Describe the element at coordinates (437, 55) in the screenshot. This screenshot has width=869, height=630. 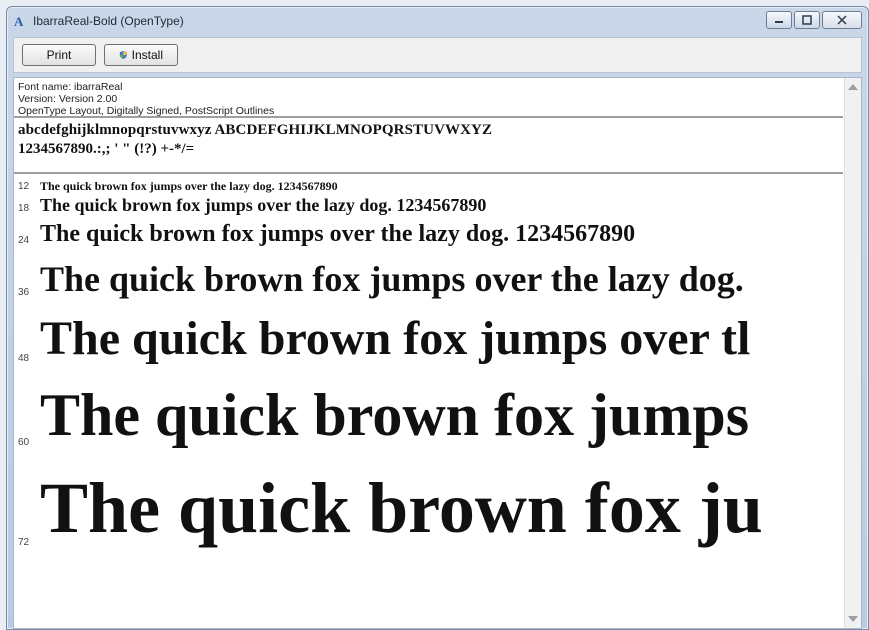
I see `toolbar: Print Install` at that location.